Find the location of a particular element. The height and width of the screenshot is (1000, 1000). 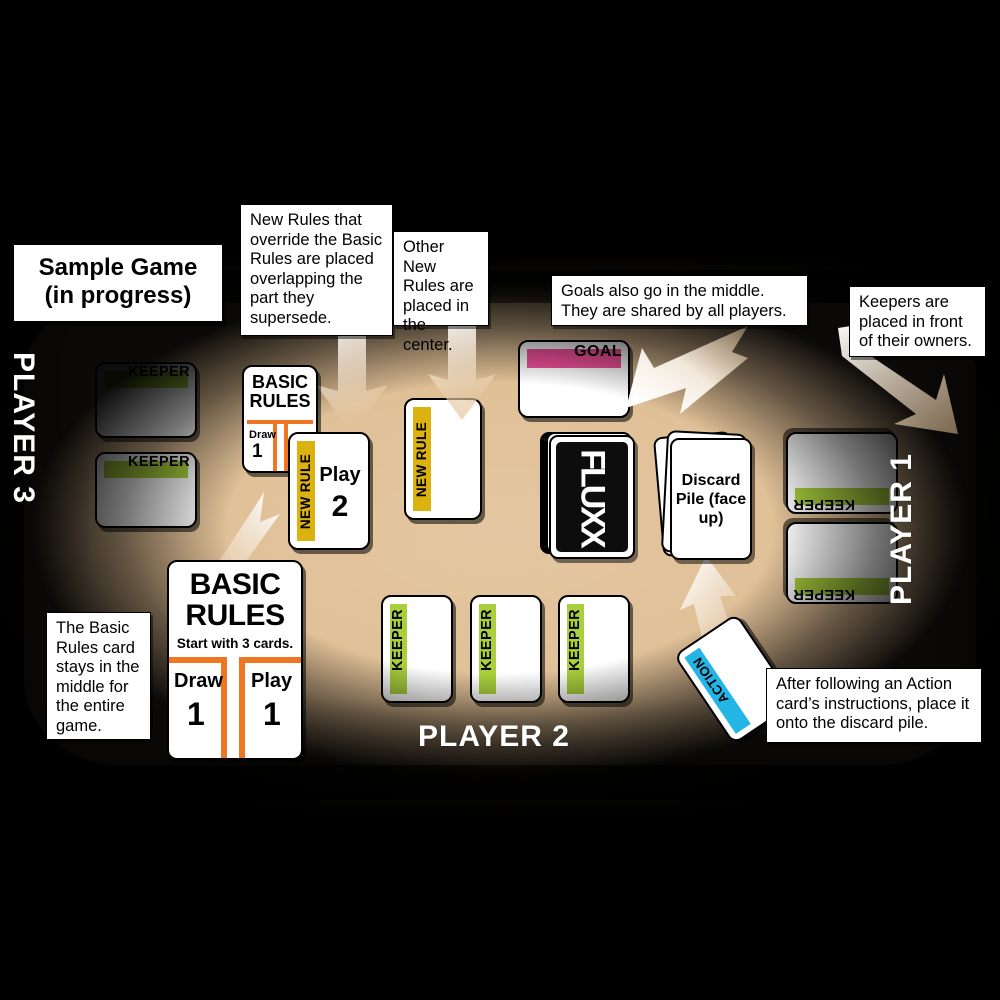

basic-rules-rail-mid is located at coordinates (275, 445).